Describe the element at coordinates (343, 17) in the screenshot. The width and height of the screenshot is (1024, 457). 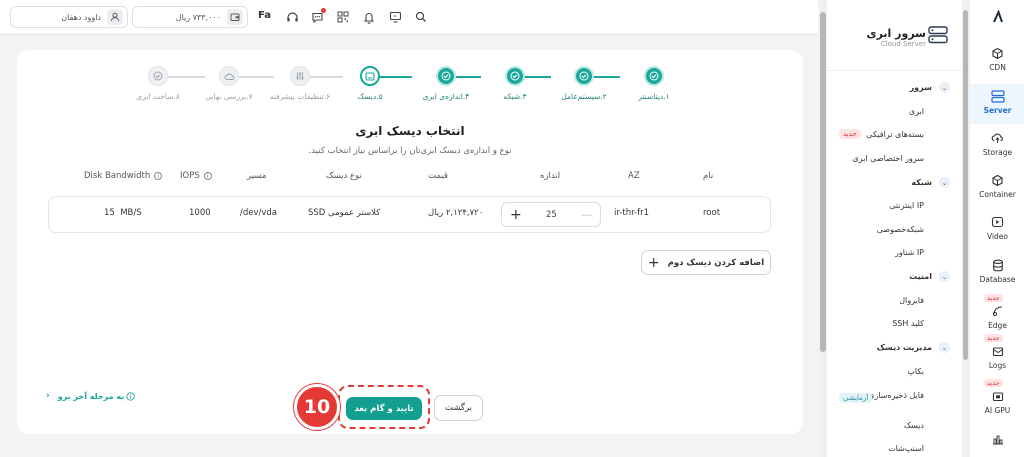
I see `qr-code-icon` at that location.